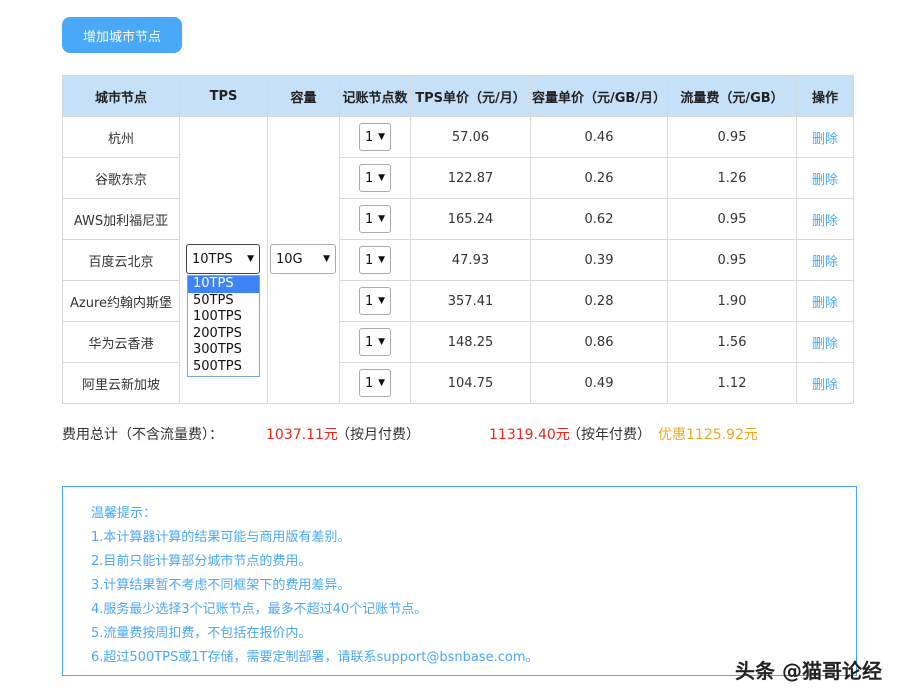 Image resolution: width=919 pixels, height=698 pixels. What do you see at coordinates (303, 96) in the screenshot?
I see `header-capacity: 容量` at bounding box center [303, 96].